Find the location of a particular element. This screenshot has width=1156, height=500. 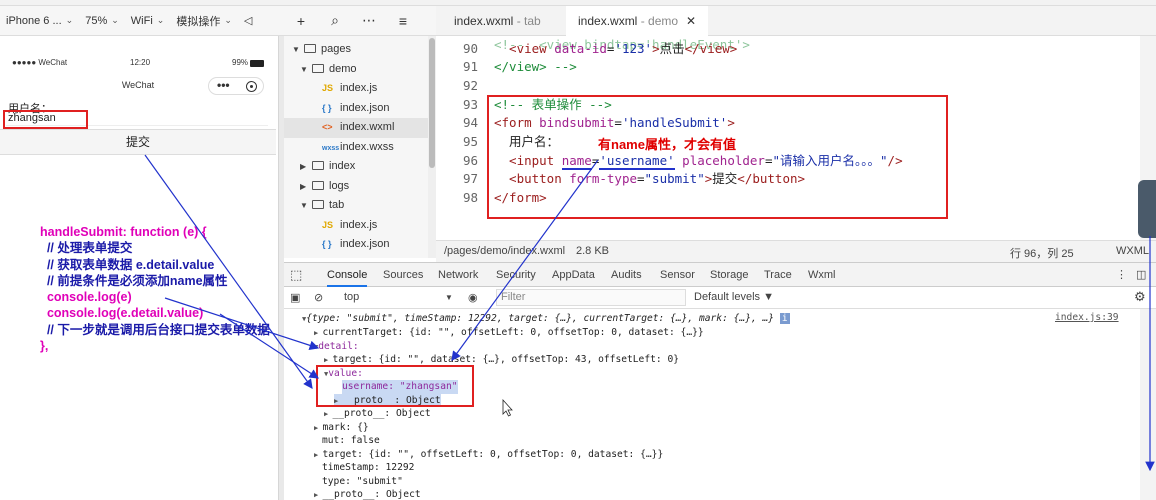

arrow-log-e is located at coordinates (241, 323).